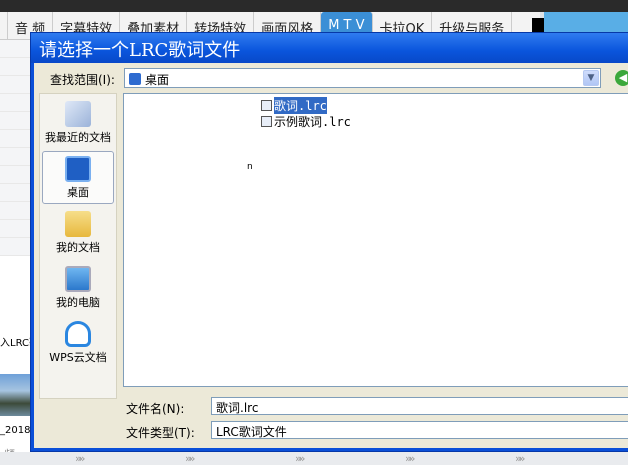  I want to click on place-label: 我的文档, so click(78, 247).